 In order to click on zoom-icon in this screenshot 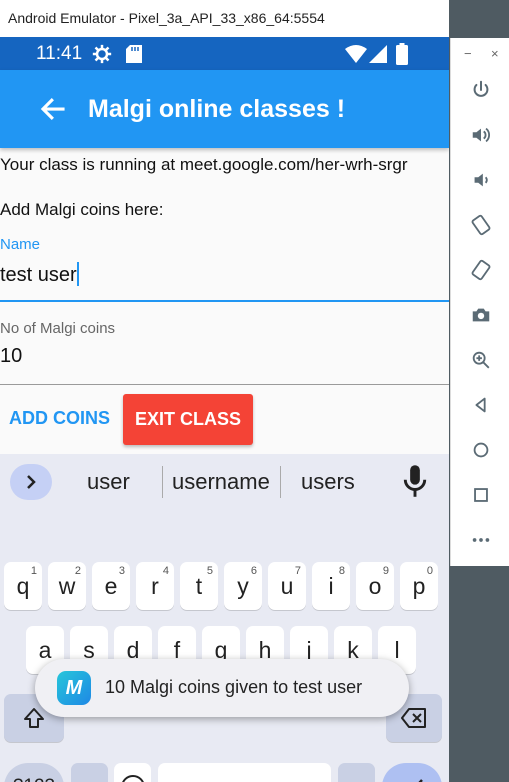, I will do `click(481, 360)`.